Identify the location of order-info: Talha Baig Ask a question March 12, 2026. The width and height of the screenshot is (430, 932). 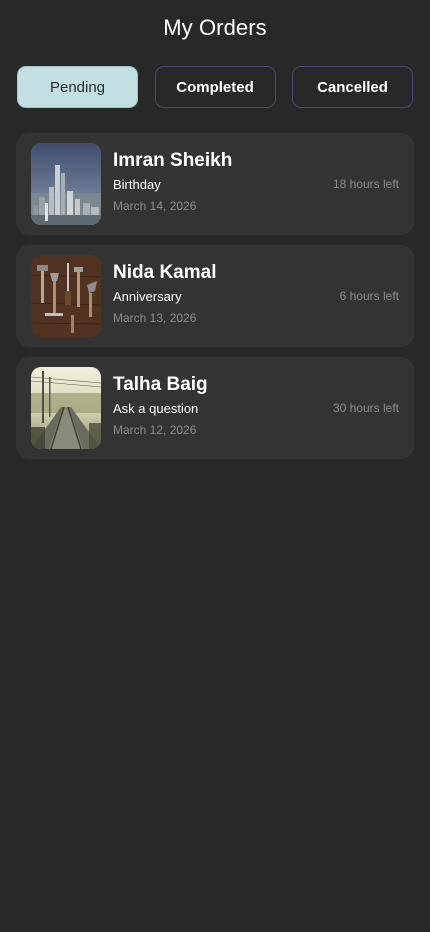
(160, 405).